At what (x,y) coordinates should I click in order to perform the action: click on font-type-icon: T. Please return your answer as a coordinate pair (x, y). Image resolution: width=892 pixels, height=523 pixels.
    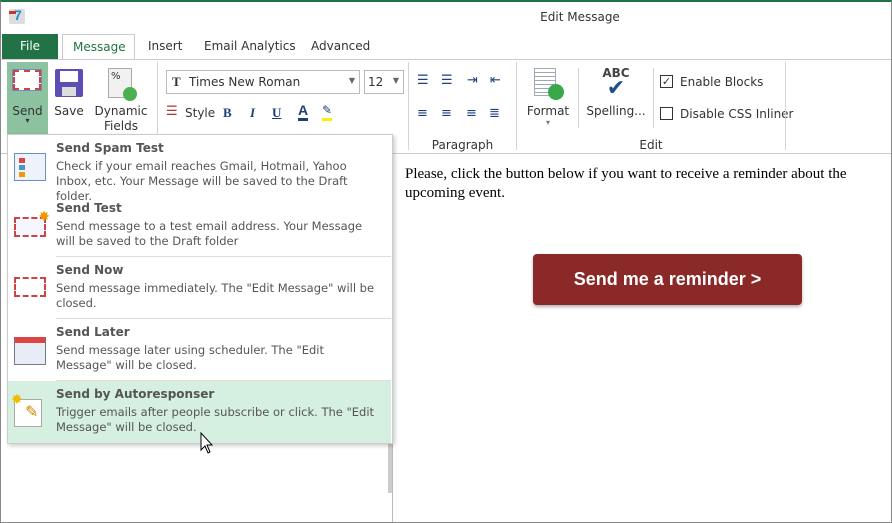
    Looking at the image, I should click on (176, 81).